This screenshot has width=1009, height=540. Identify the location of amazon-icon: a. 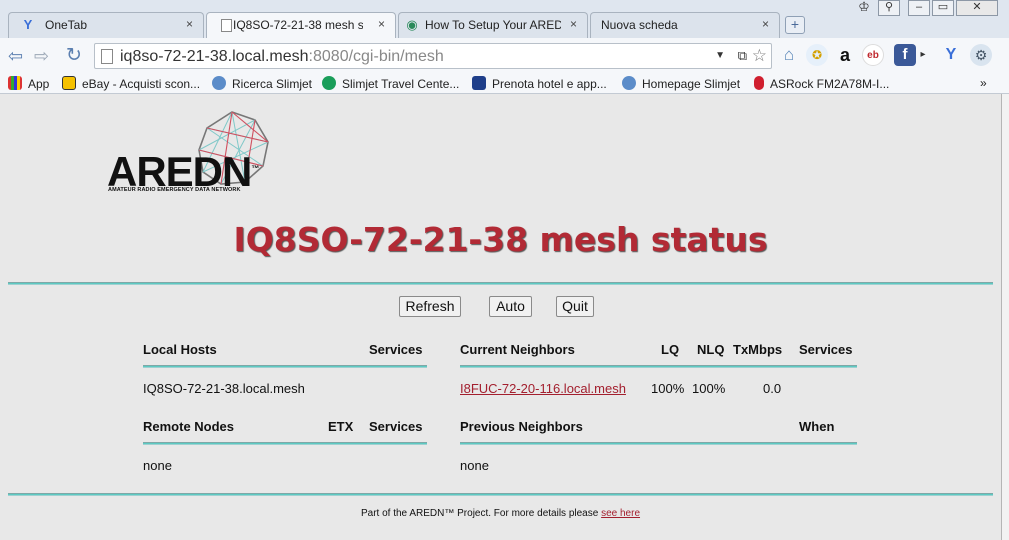
(845, 55).